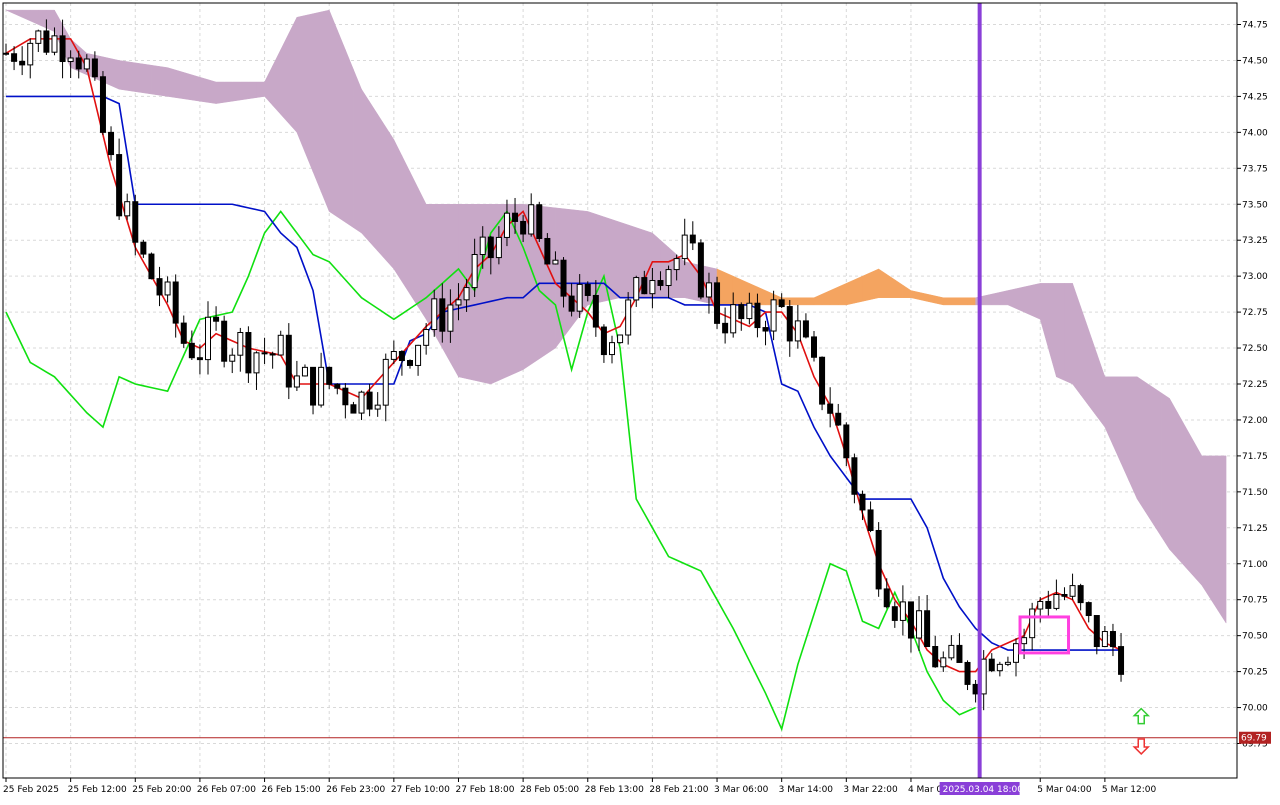 The image size is (1280, 805). Describe the element at coordinates (291, 790) in the screenshot. I see `time-tick-label: 26 Feb 15:00` at that location.